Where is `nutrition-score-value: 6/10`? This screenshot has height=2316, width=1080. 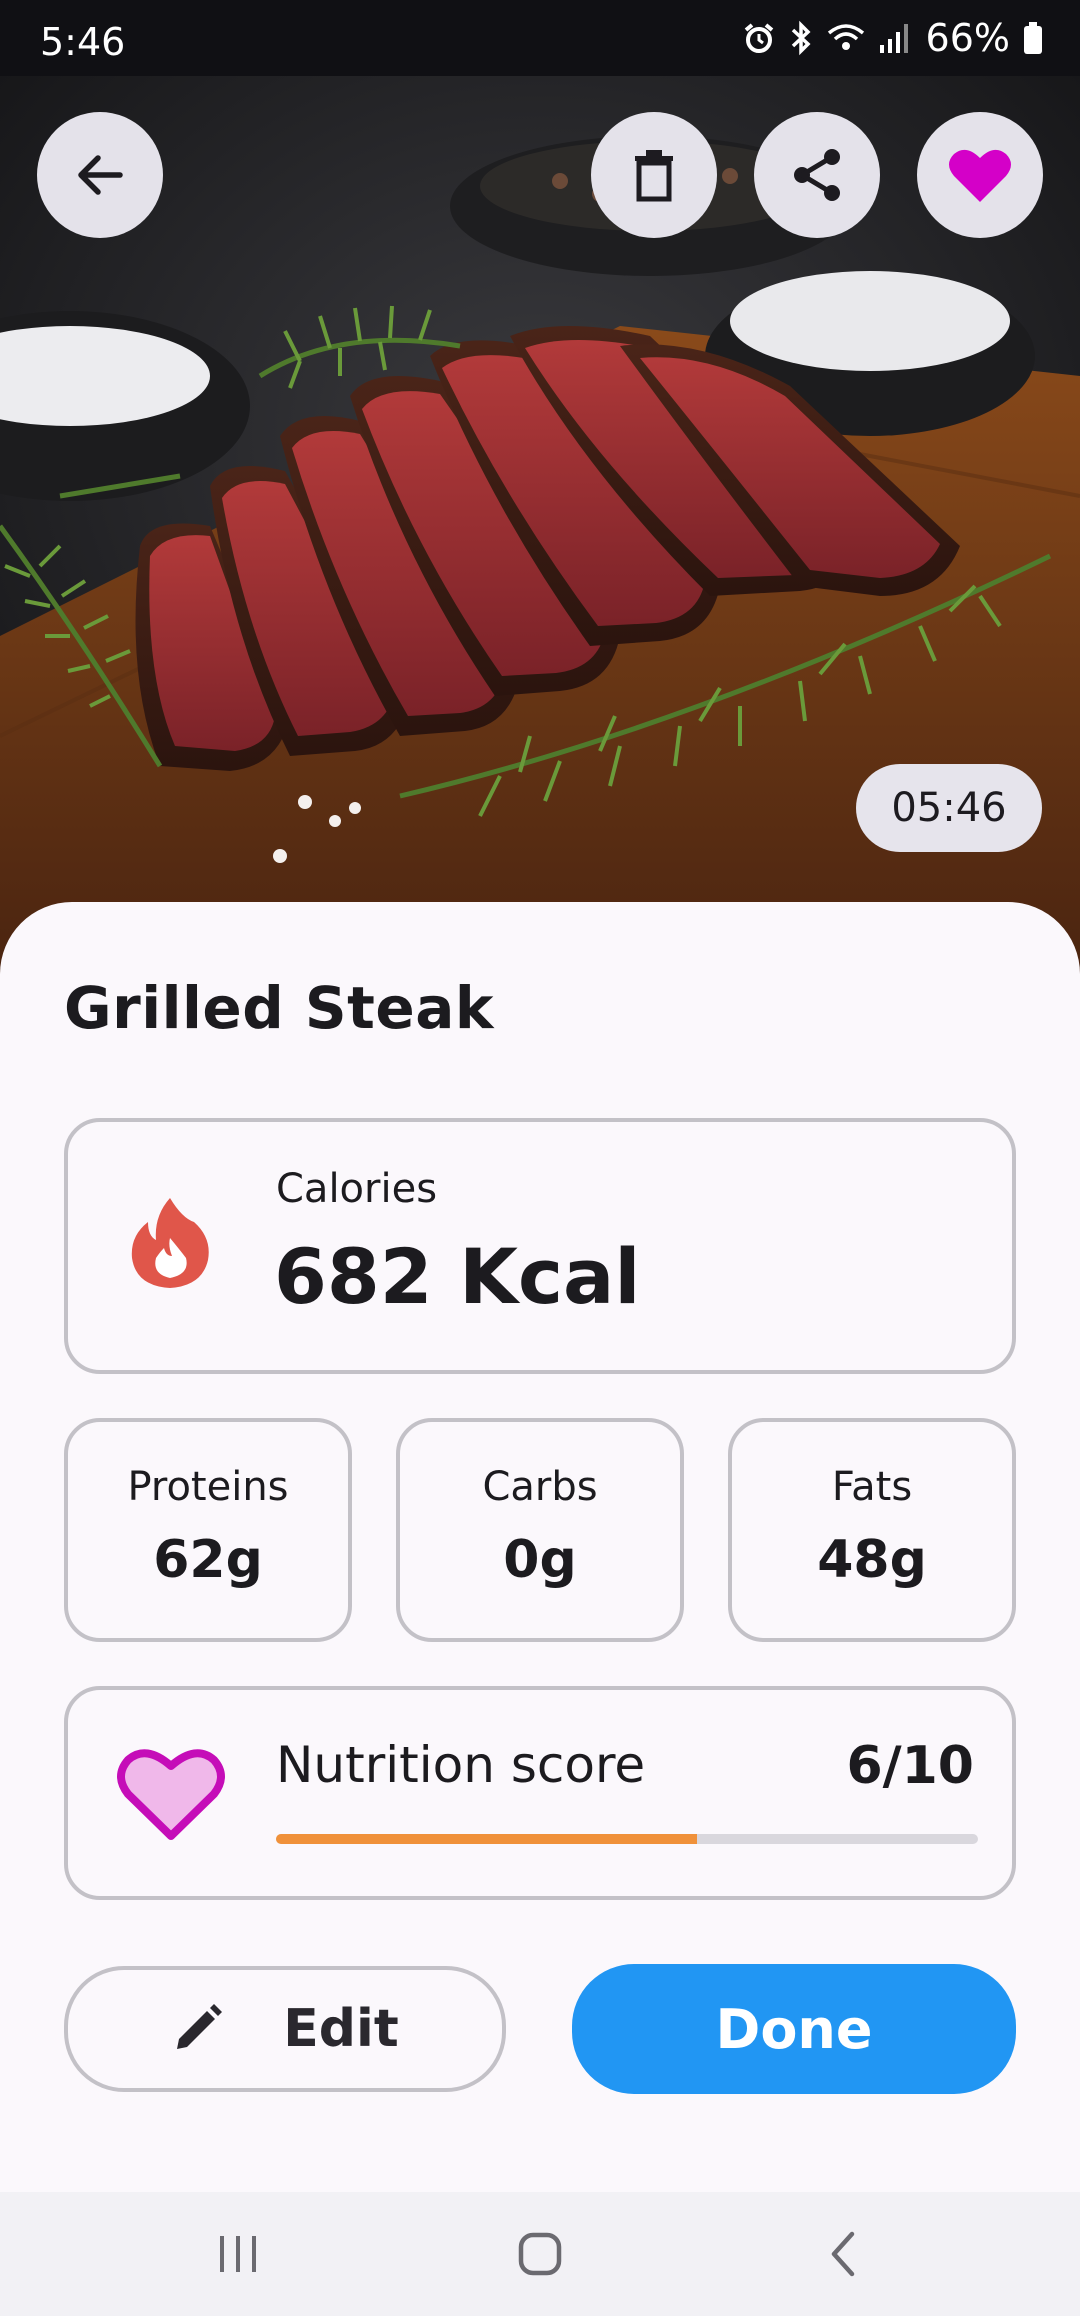
nutrition-score-value: 6/10 is located at coordinates (910, 1766).